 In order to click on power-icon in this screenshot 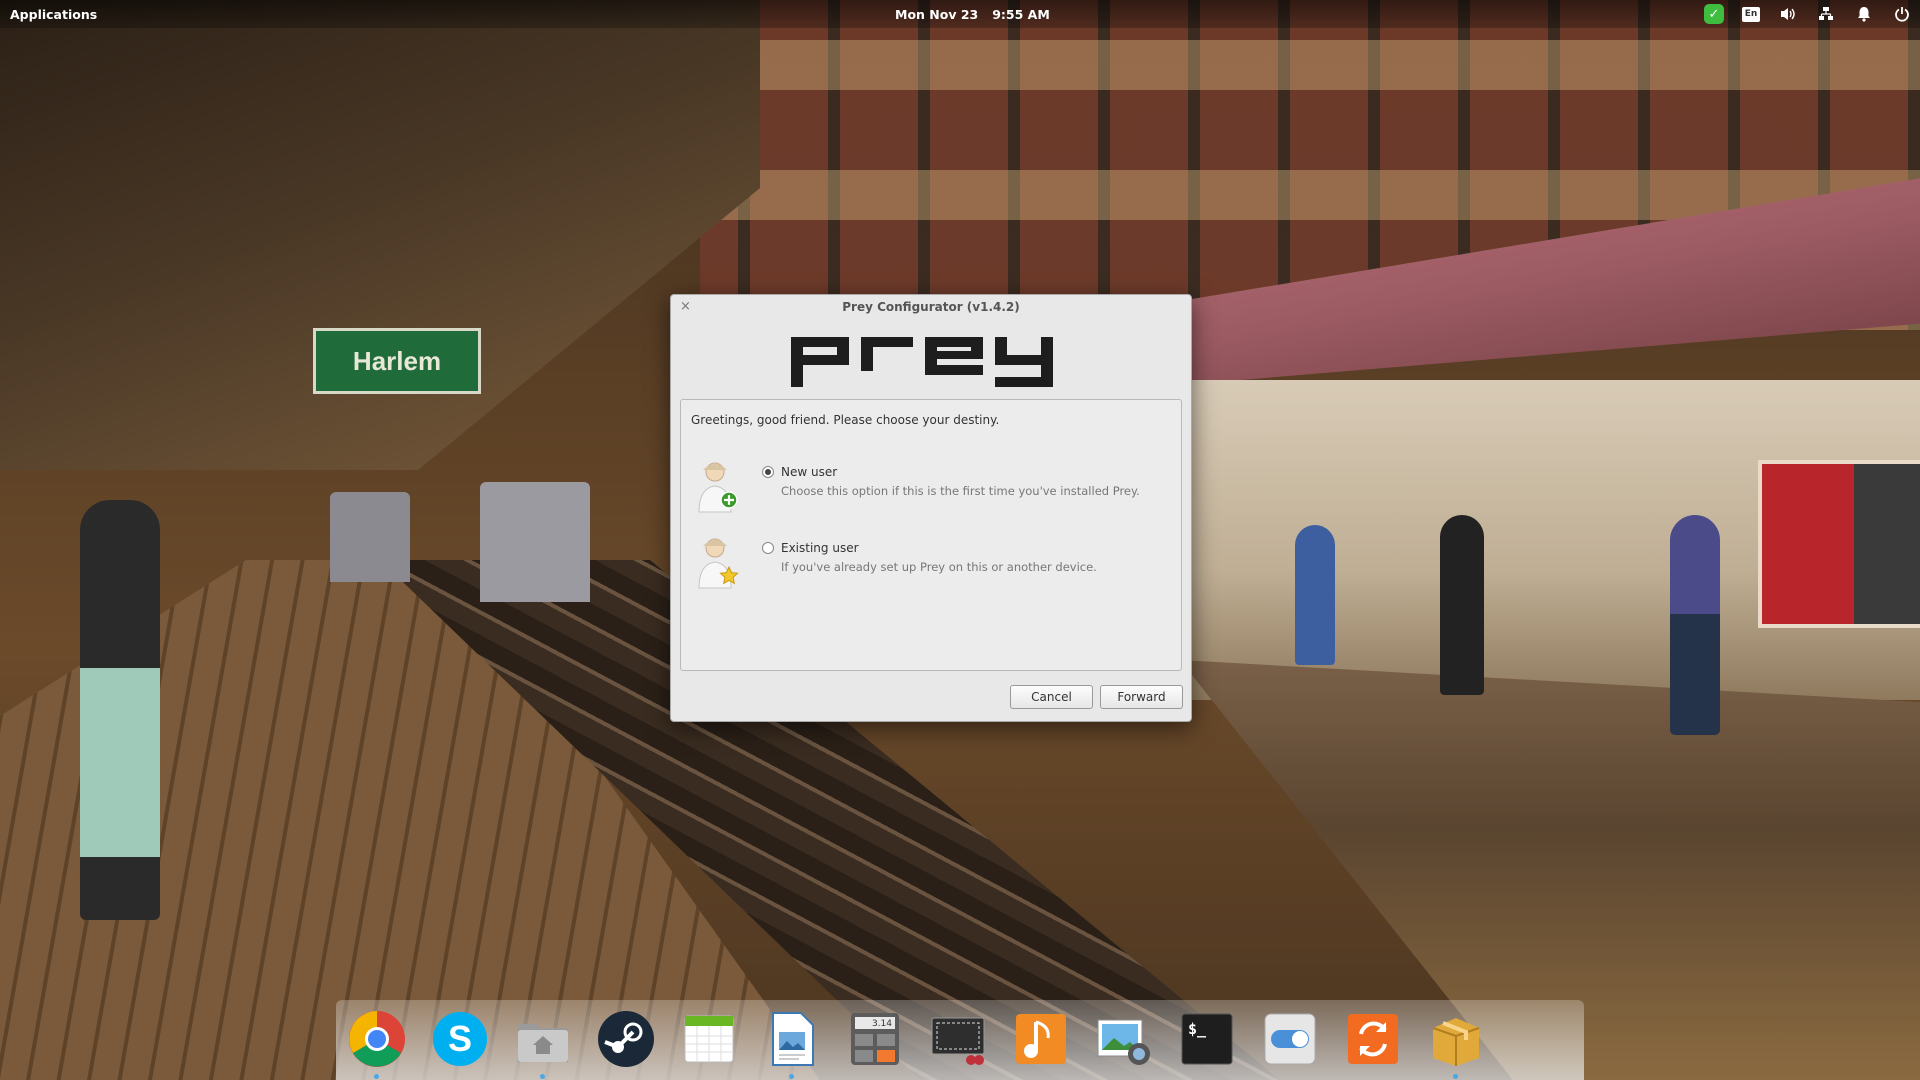, I will do `click(1902, 14)`.